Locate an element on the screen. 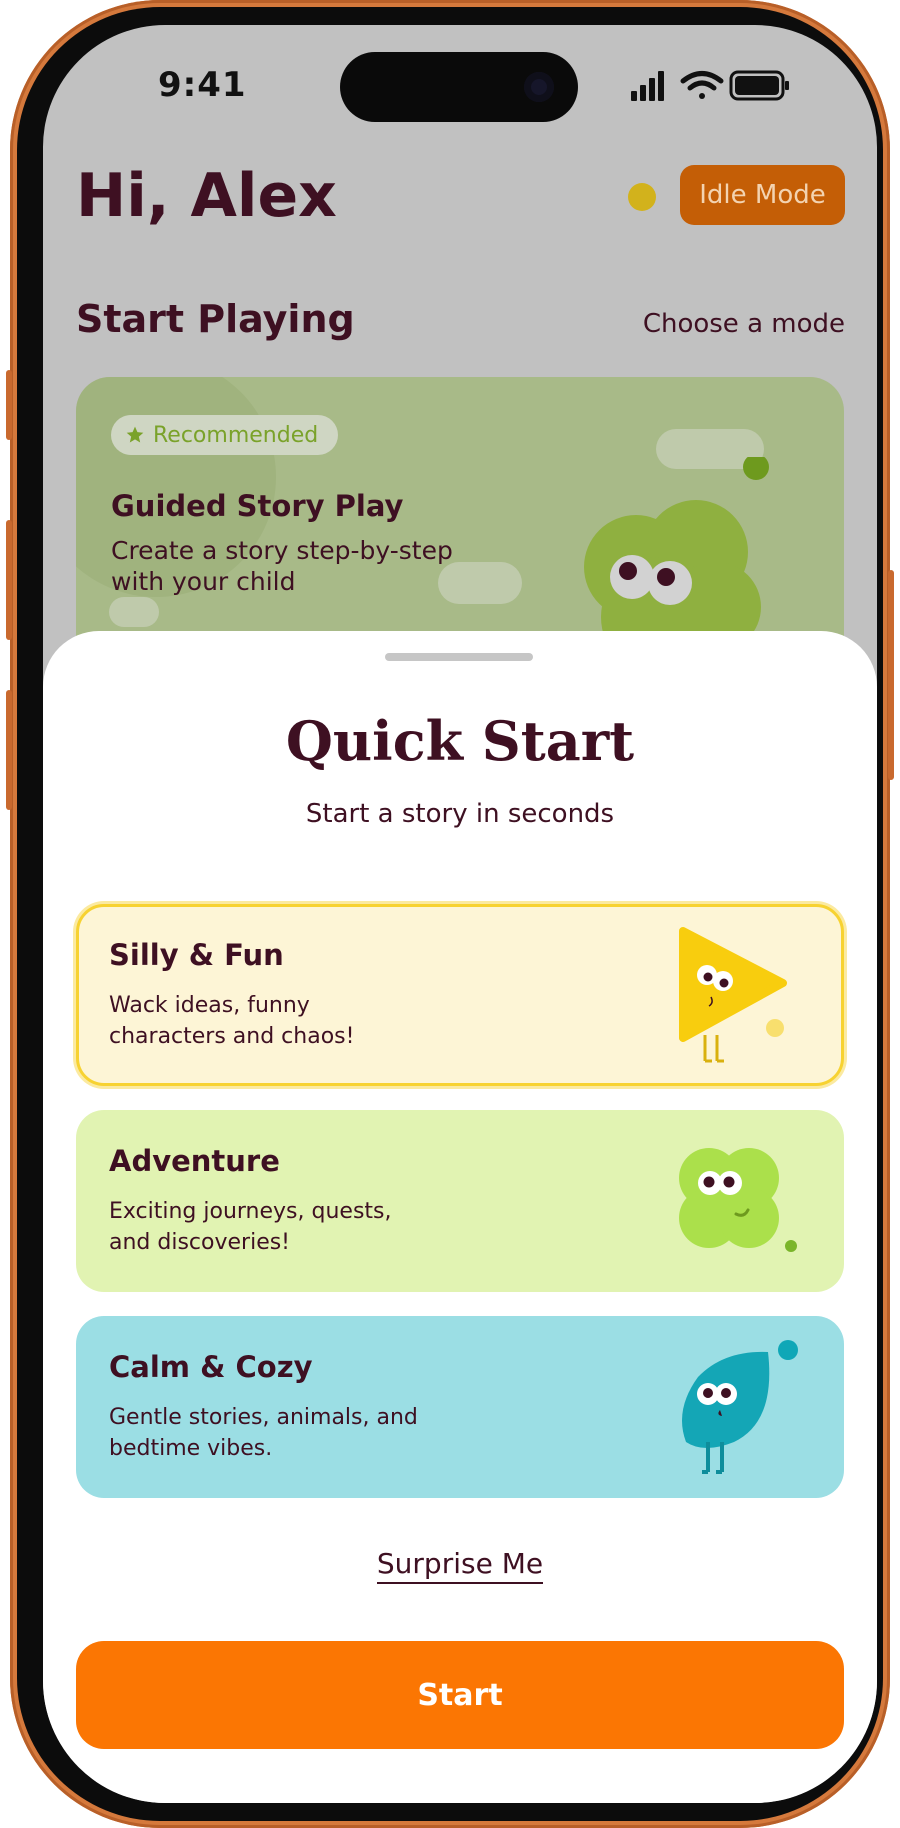 The width and height of the screenshot is (900, 1828). phone-power-button is located at coordinates (891, 675).